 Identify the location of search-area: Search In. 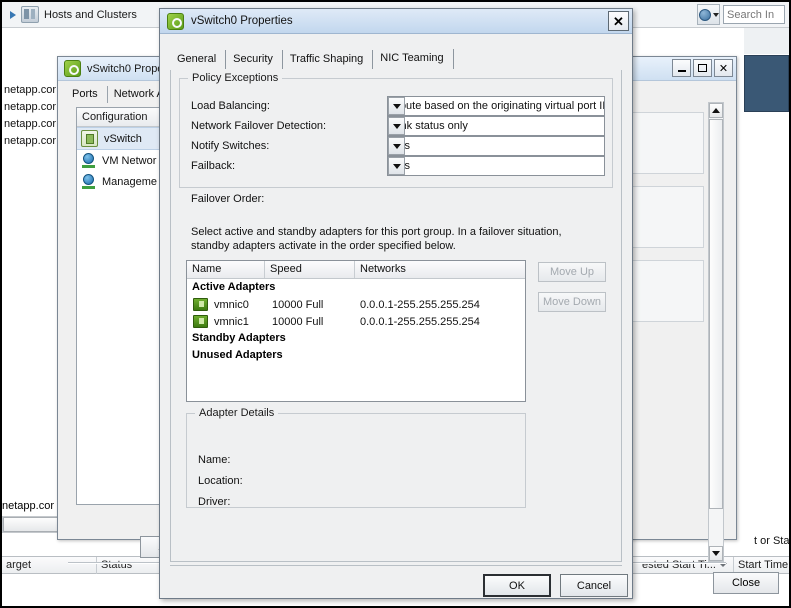
(741, 14).